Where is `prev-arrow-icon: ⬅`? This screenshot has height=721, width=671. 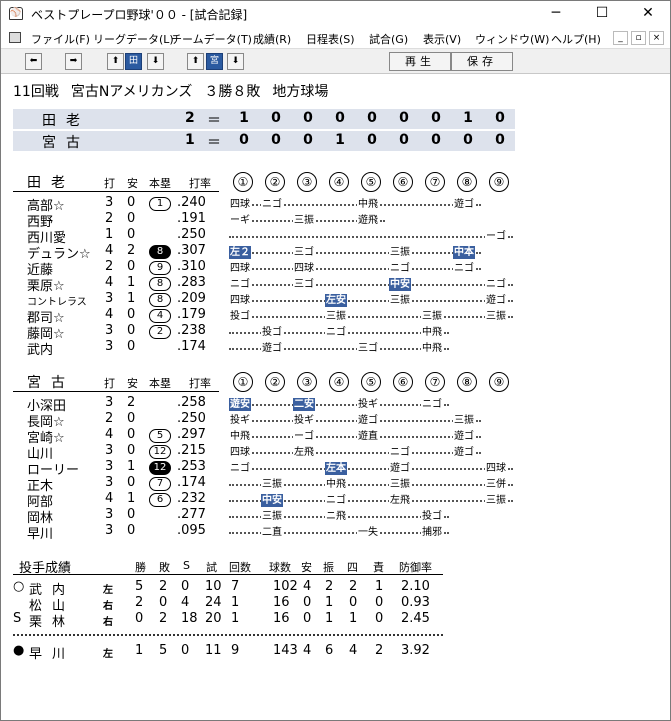 prev-arrow-icon: ⬅ is located at coordinates (33, 61).